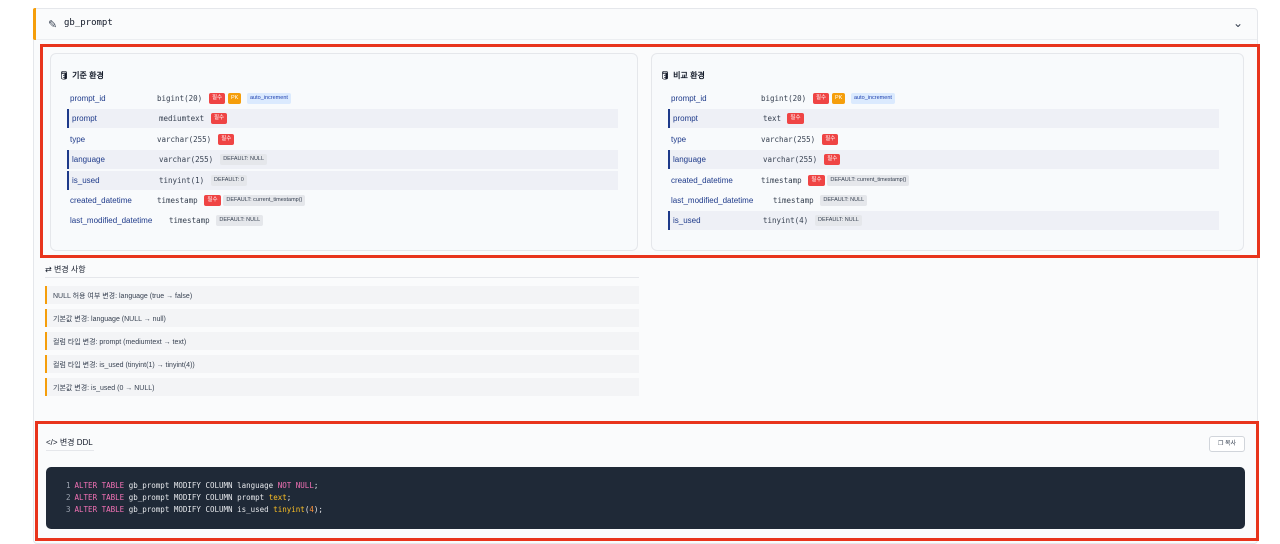  What do you see at coordinates (786, 221) in the screenshot?
I see `column-type: tinyint(4)` at bounding box center [786, 221].